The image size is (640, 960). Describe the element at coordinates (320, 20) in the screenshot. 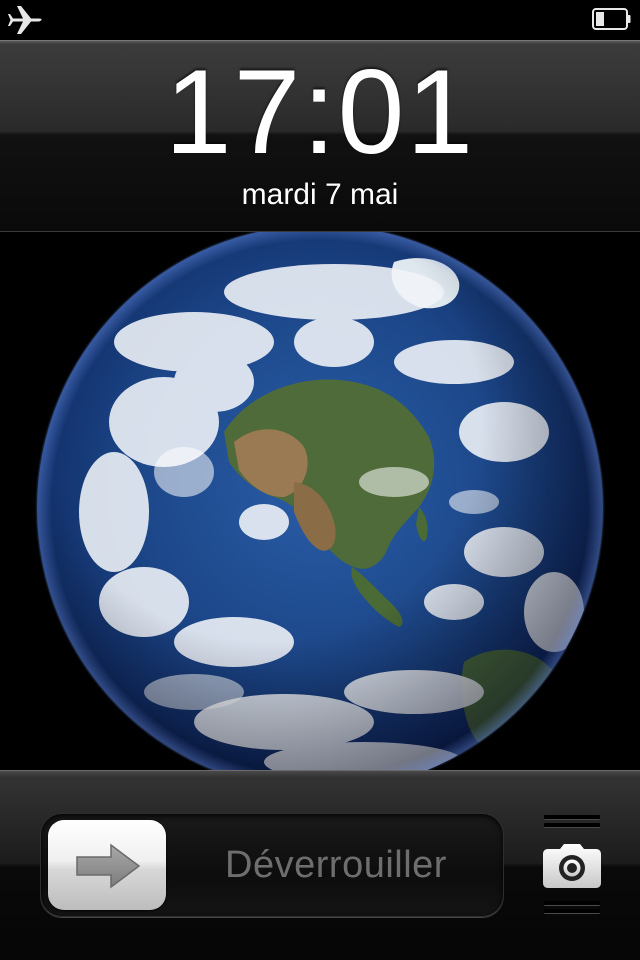

I see `status-bar` at that location.